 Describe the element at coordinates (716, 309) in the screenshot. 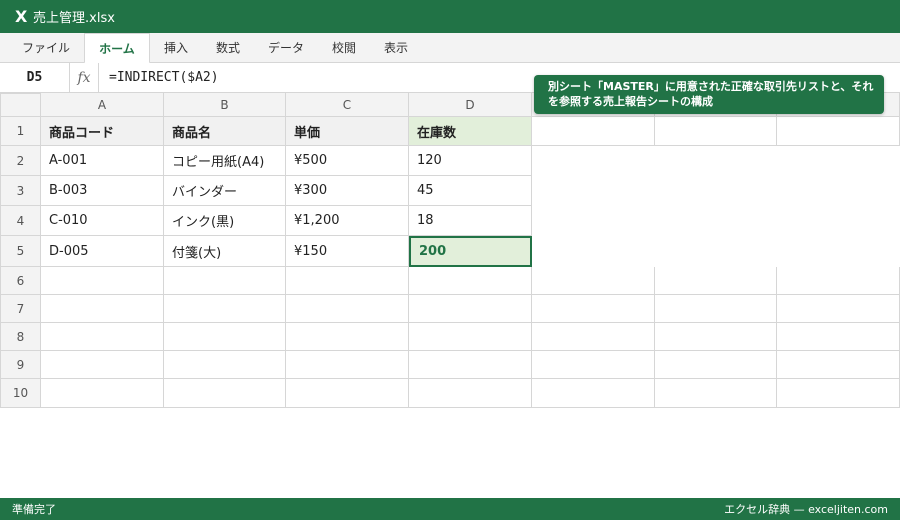

I see `cell-f7` at that location.